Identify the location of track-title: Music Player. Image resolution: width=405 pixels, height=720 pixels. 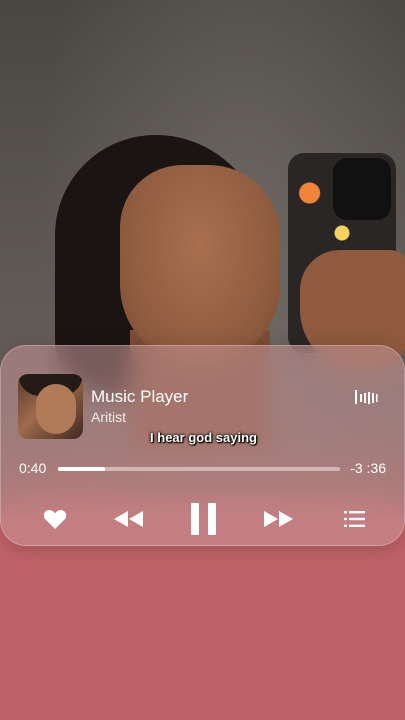
(140, 396).